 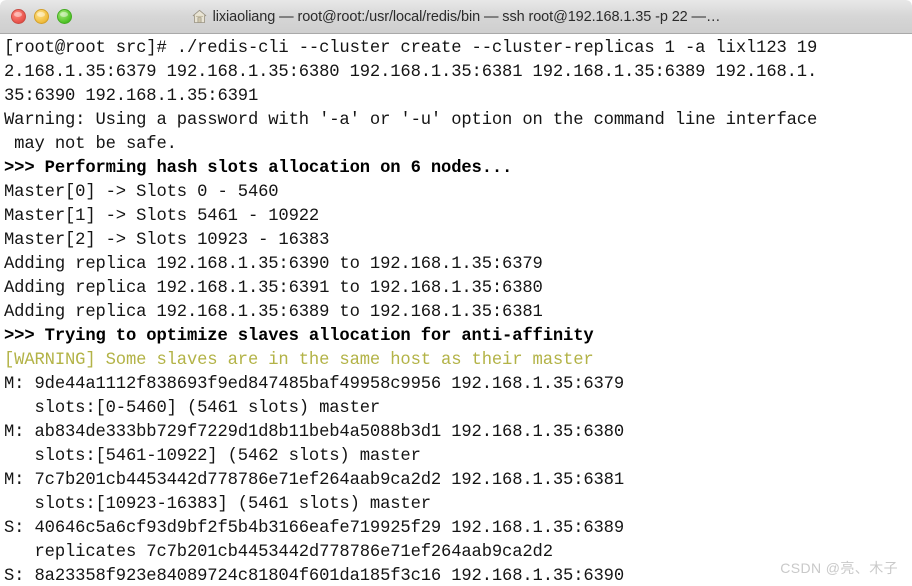 I want to click on terminal-line: Master[1] -> Slots 5461 - 10922, so click(x=162, y=216).